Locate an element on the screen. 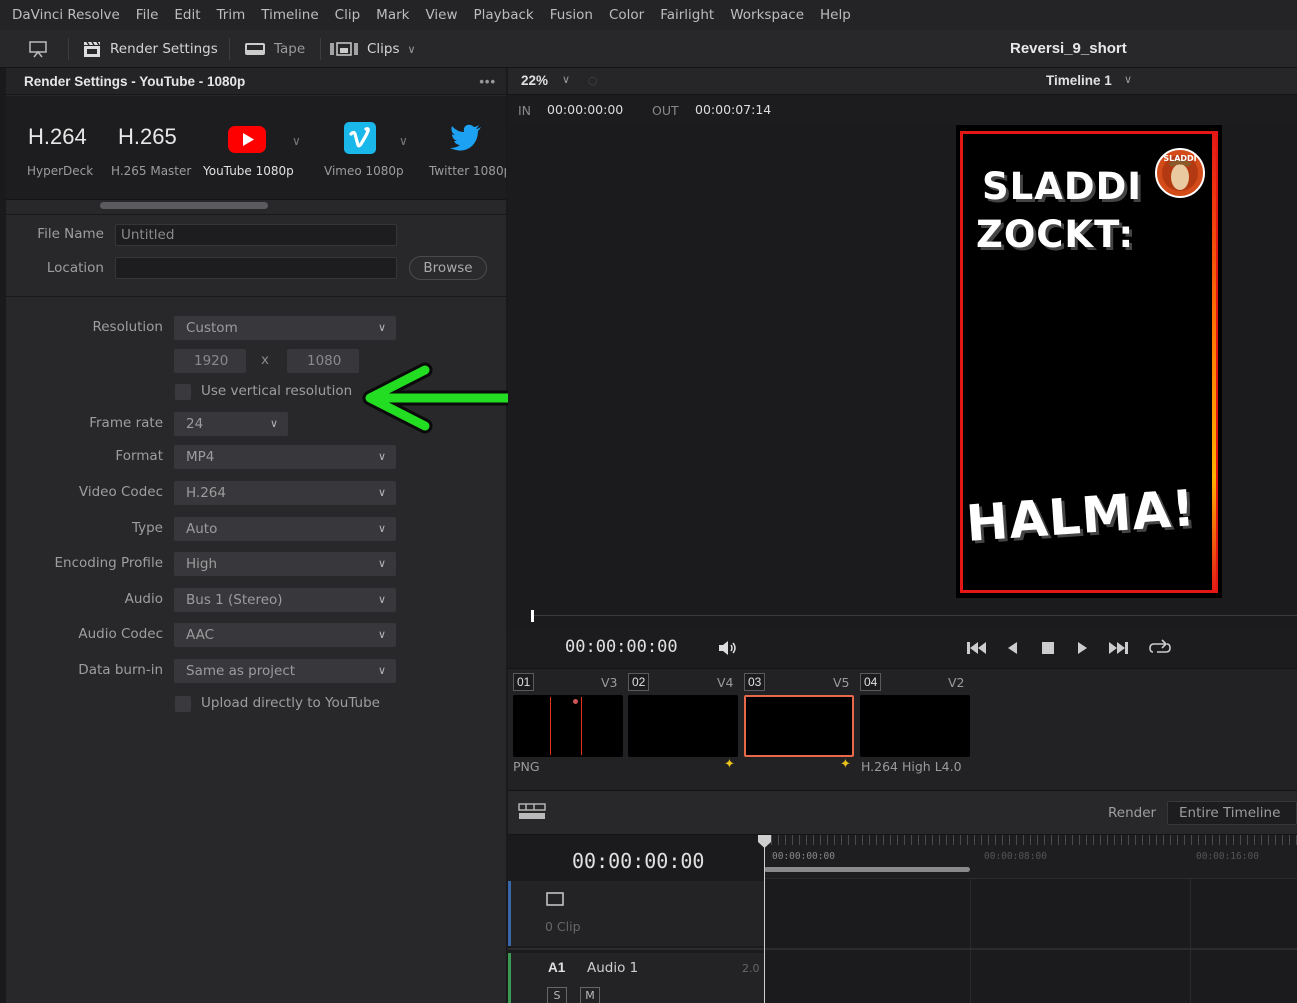  monitor-icon is located at coordinates (38, 49).